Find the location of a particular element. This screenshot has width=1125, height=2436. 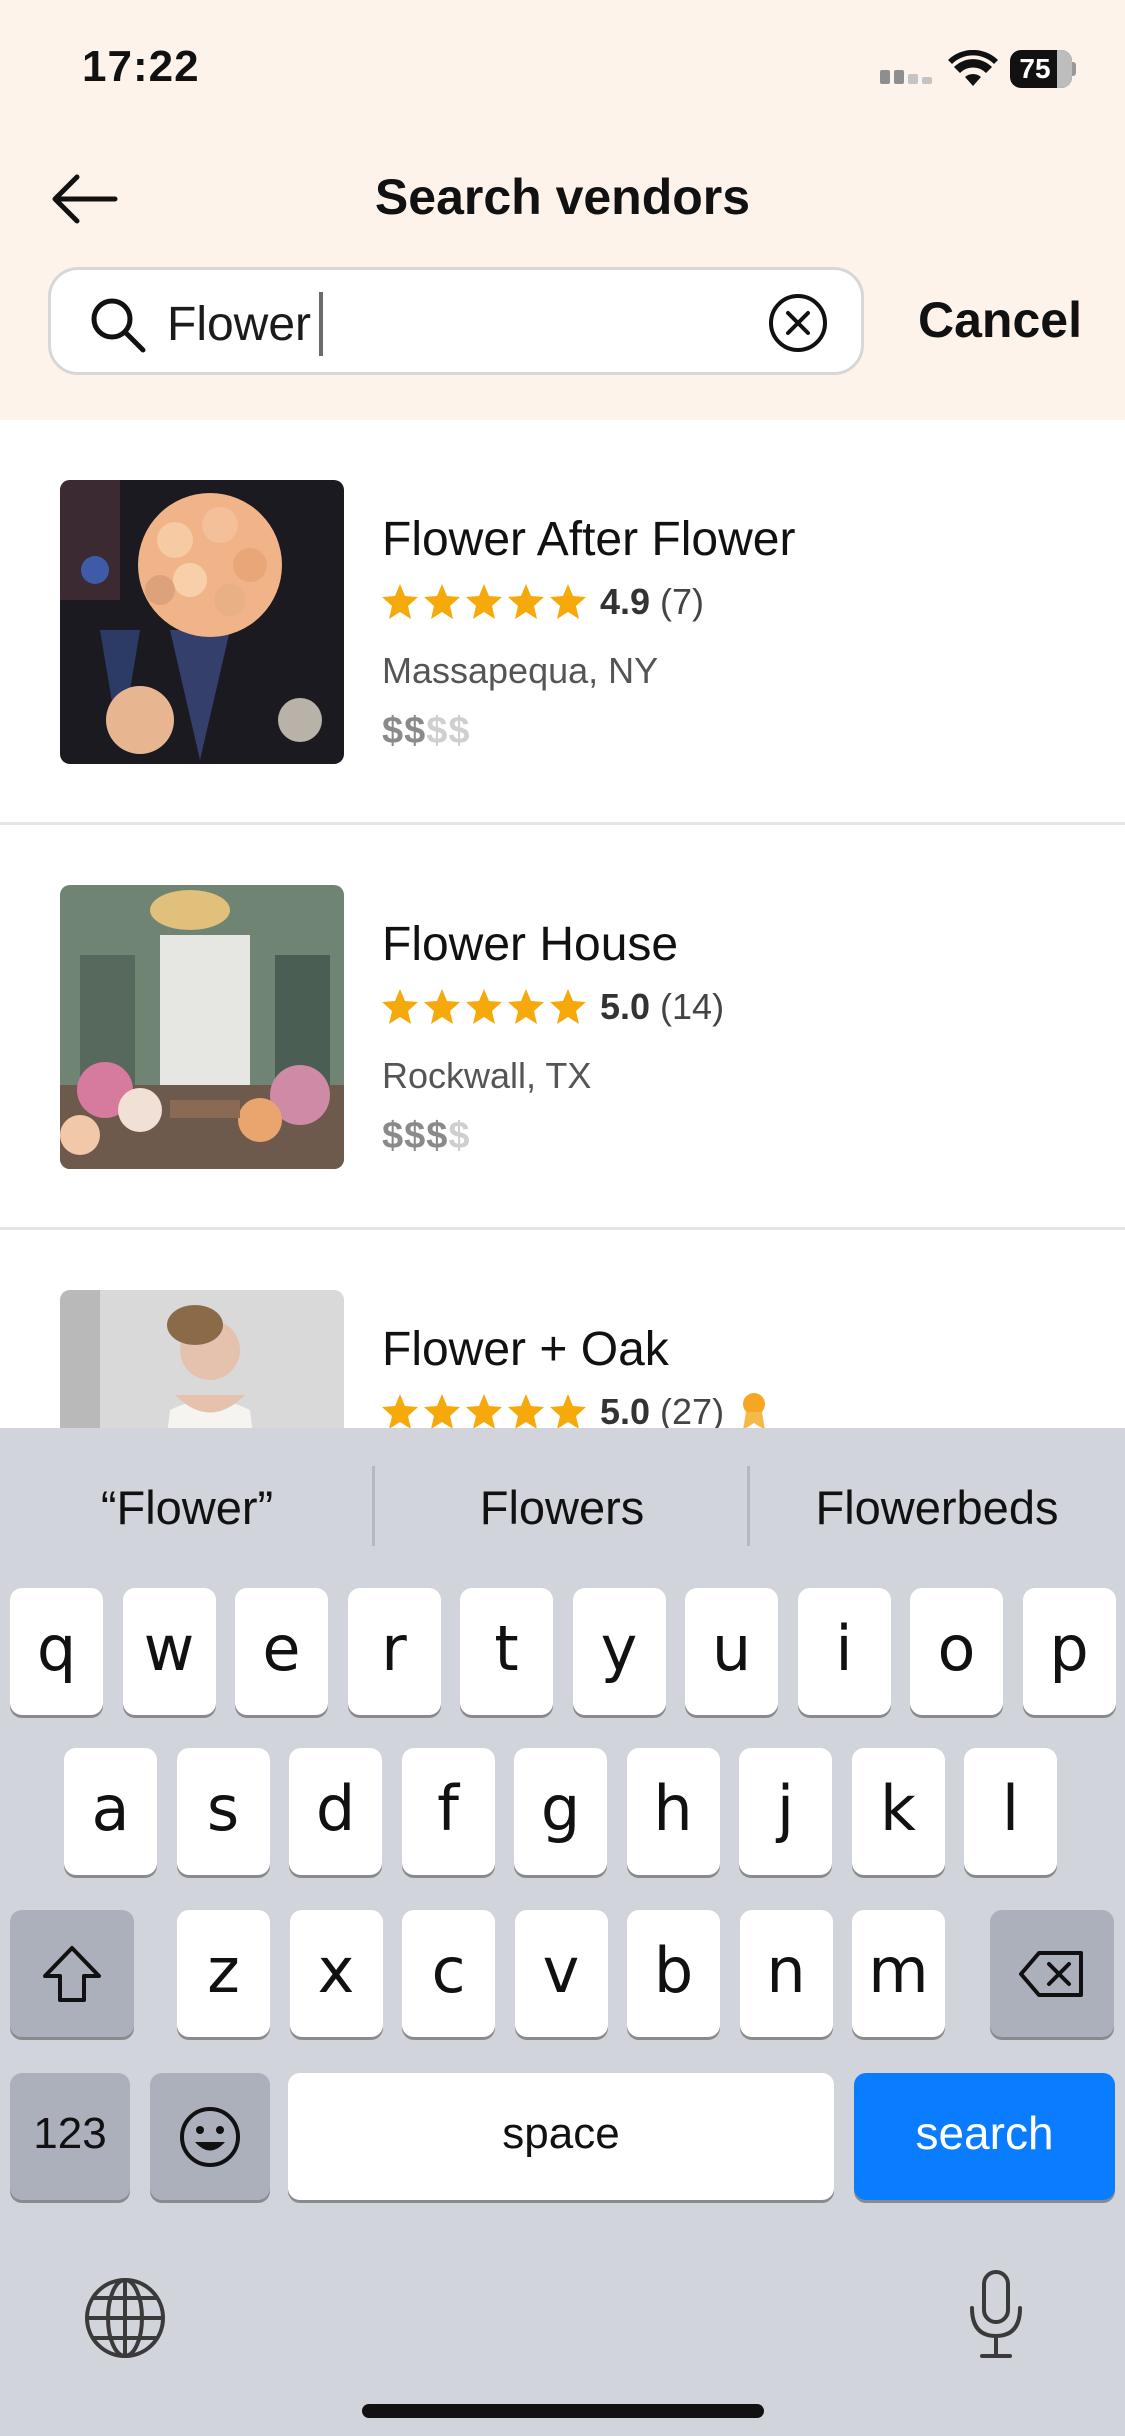

battery-icon: 75 is located at coordinates (1043, 69).